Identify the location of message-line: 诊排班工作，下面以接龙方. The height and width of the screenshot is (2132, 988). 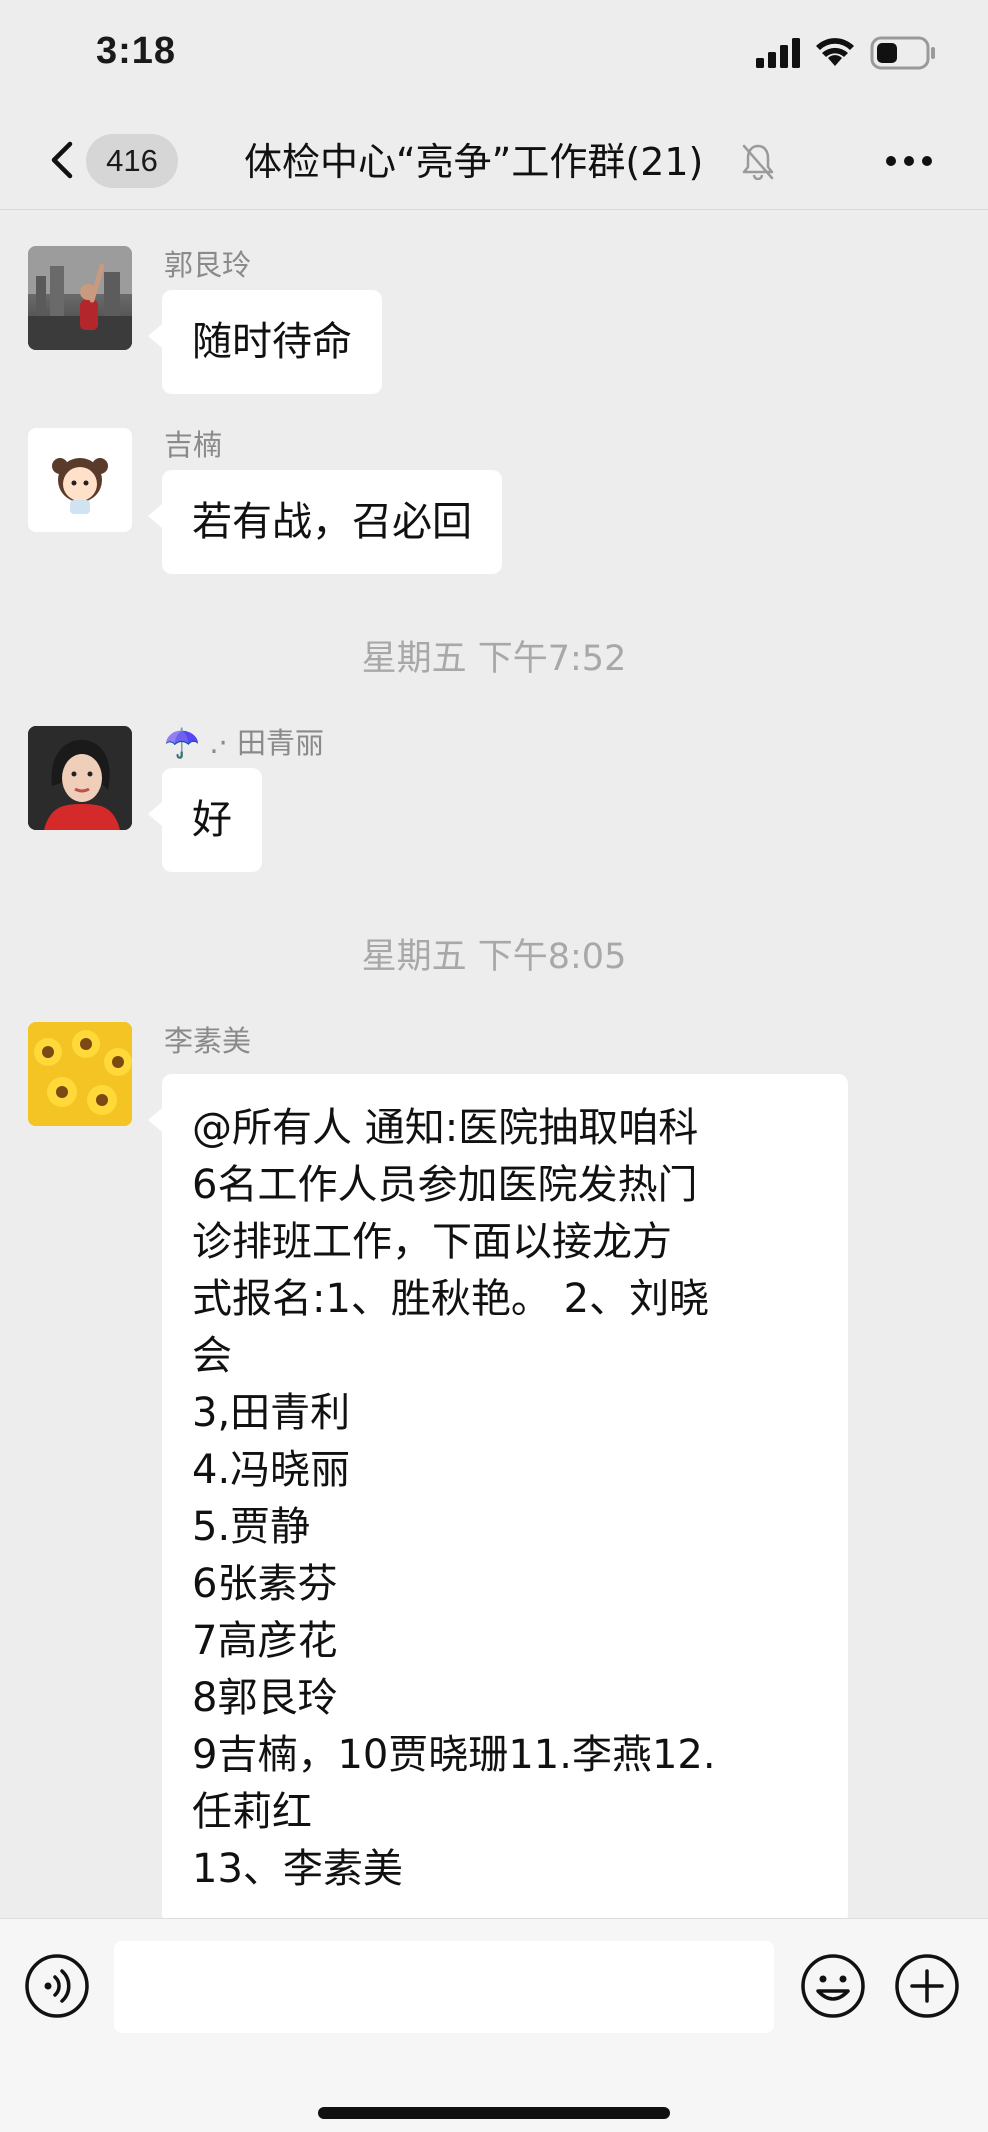
(432, 1242).